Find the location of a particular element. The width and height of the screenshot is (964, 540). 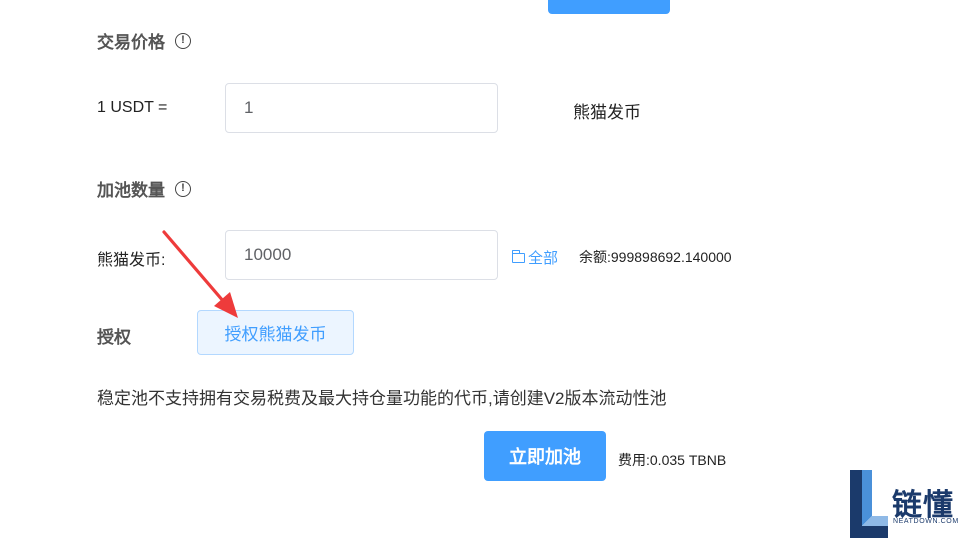

select-all-link: 全部 is located at coordinates (535, 257).